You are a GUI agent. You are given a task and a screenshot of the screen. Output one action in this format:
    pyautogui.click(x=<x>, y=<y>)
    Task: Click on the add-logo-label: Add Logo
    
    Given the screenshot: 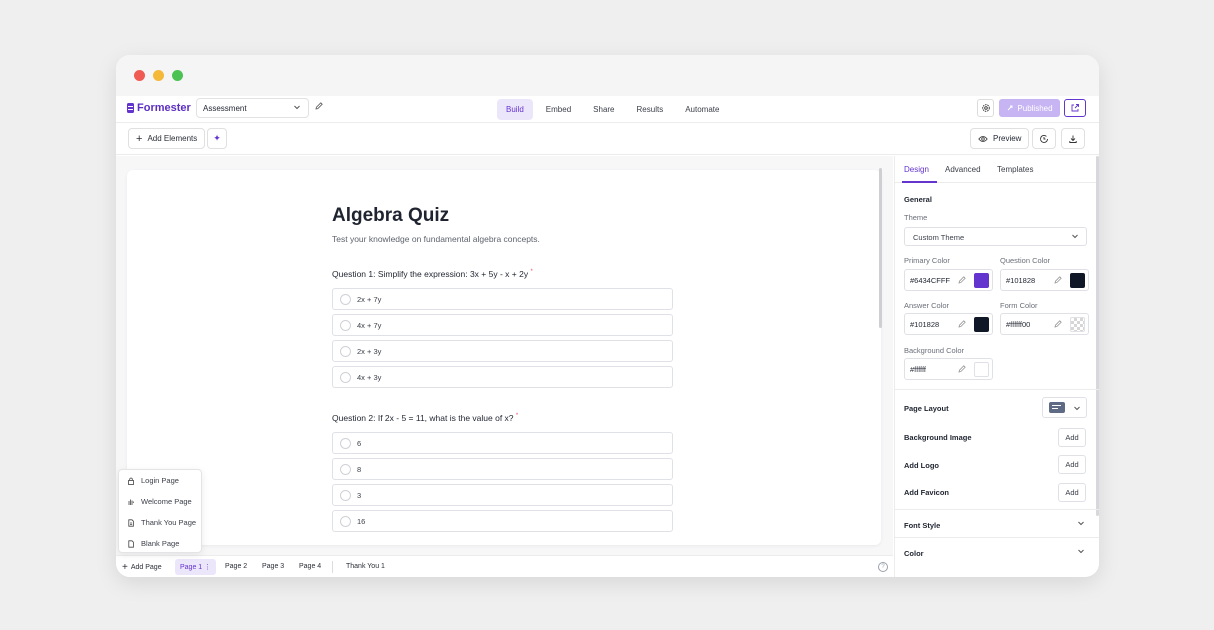 What is the action you would take?
    pyautogui.click(x=921, y=465)
    